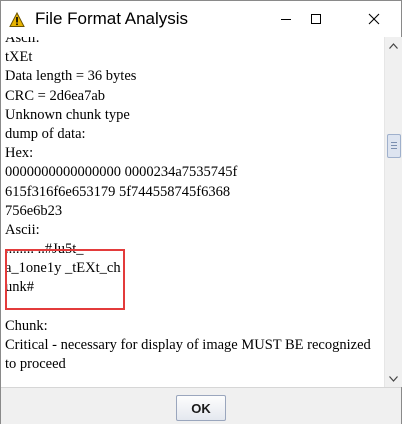  I want to click on text-line: CRC = 2d6ea7ab, so click(55, 95).